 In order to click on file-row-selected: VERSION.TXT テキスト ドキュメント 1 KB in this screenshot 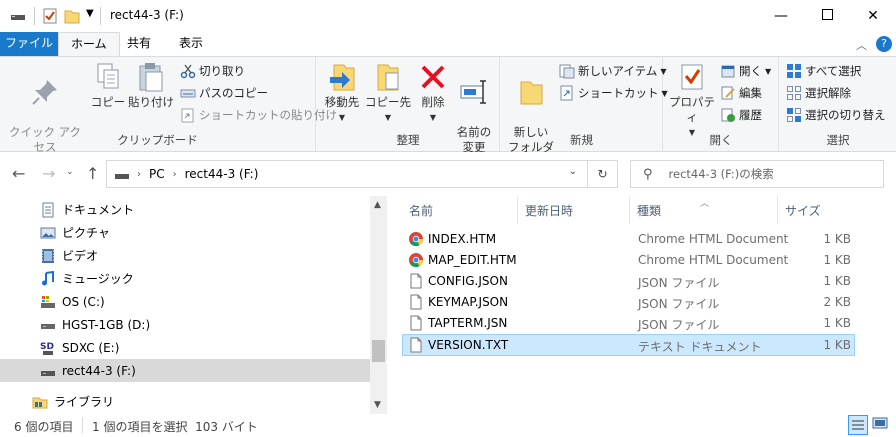, I will do `click(628, 345)`.